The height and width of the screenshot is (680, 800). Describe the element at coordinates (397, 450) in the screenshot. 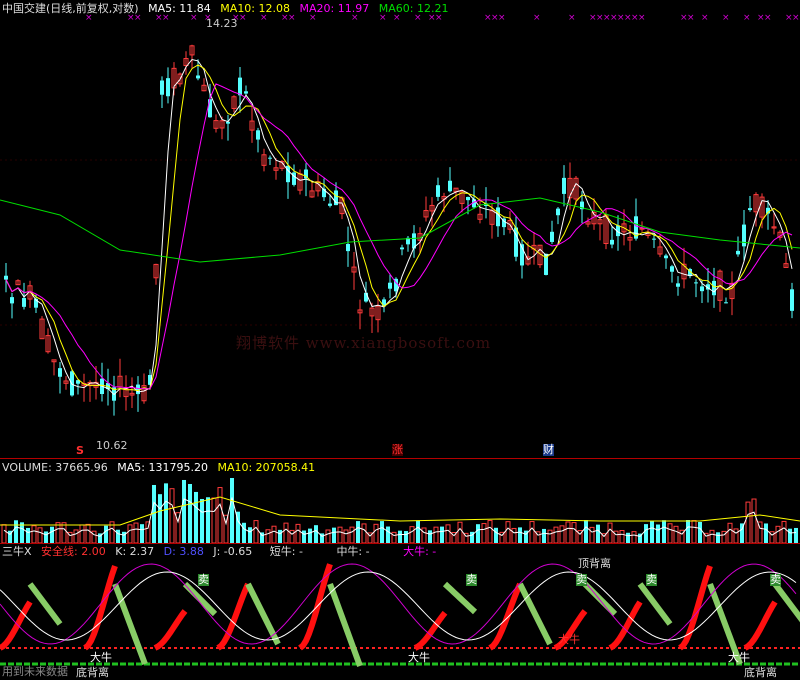

I see `rise-marker: 涨` at that location.